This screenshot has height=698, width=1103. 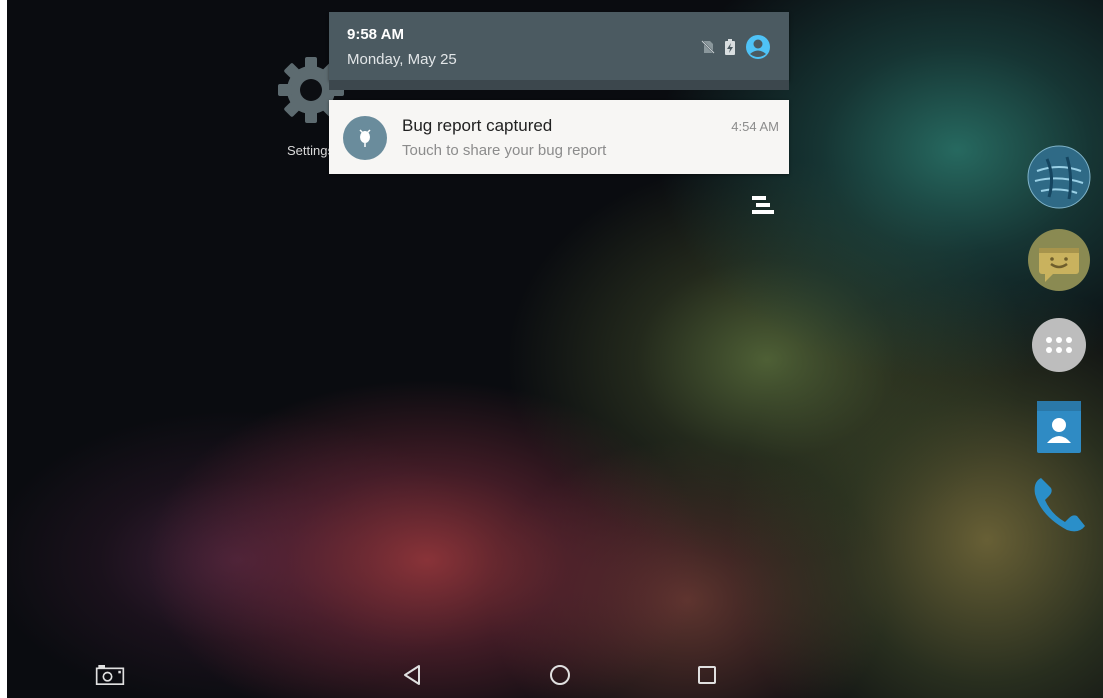 I want to click on browser-globe-icon, so click(x=1059, y=177).